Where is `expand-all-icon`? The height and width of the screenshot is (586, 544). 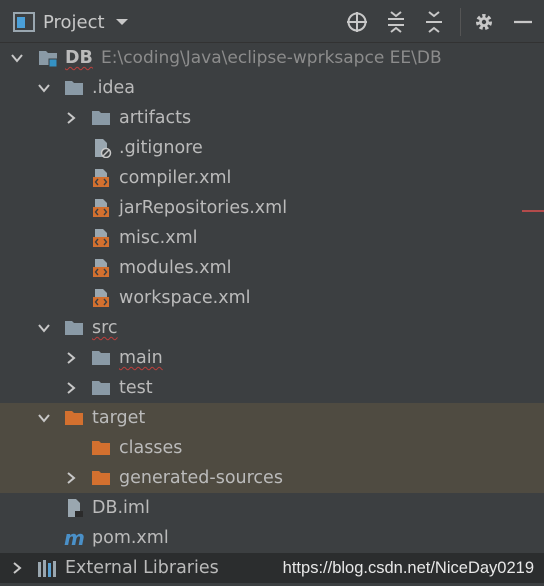
expand-all-icon is located at coordinates (396, 22).